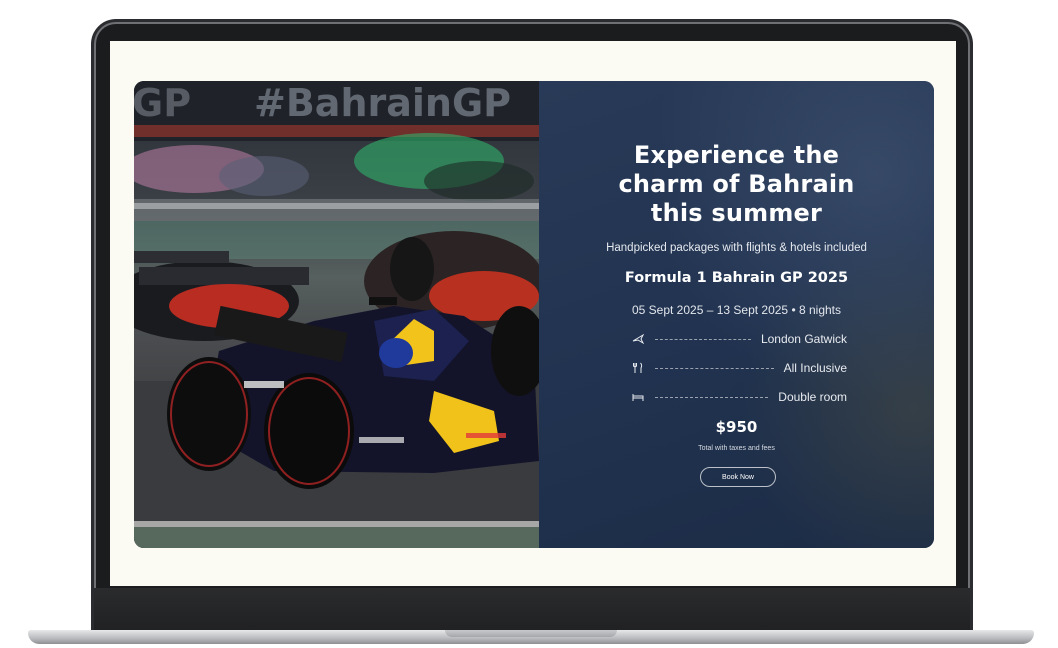 The image size is (1058, 648). I want to click on headline-line-3: this summer, so click(736, 213).